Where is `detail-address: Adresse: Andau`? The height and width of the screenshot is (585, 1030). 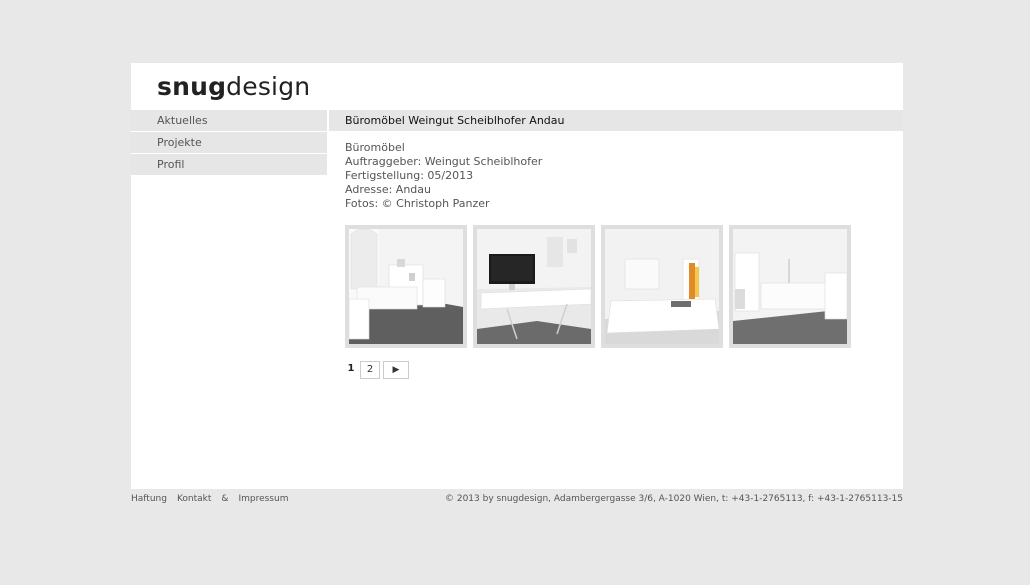 detail-address: Adresse: Andau is located at coordinates (388, 189).